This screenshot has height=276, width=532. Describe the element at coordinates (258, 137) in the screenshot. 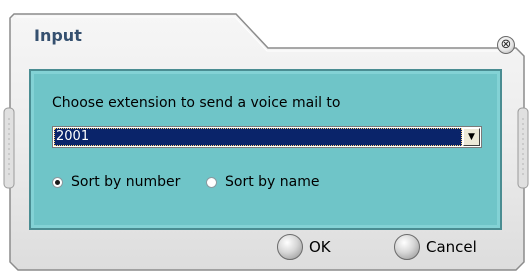

I see `extension-dropdown-value: 2001` at that location.